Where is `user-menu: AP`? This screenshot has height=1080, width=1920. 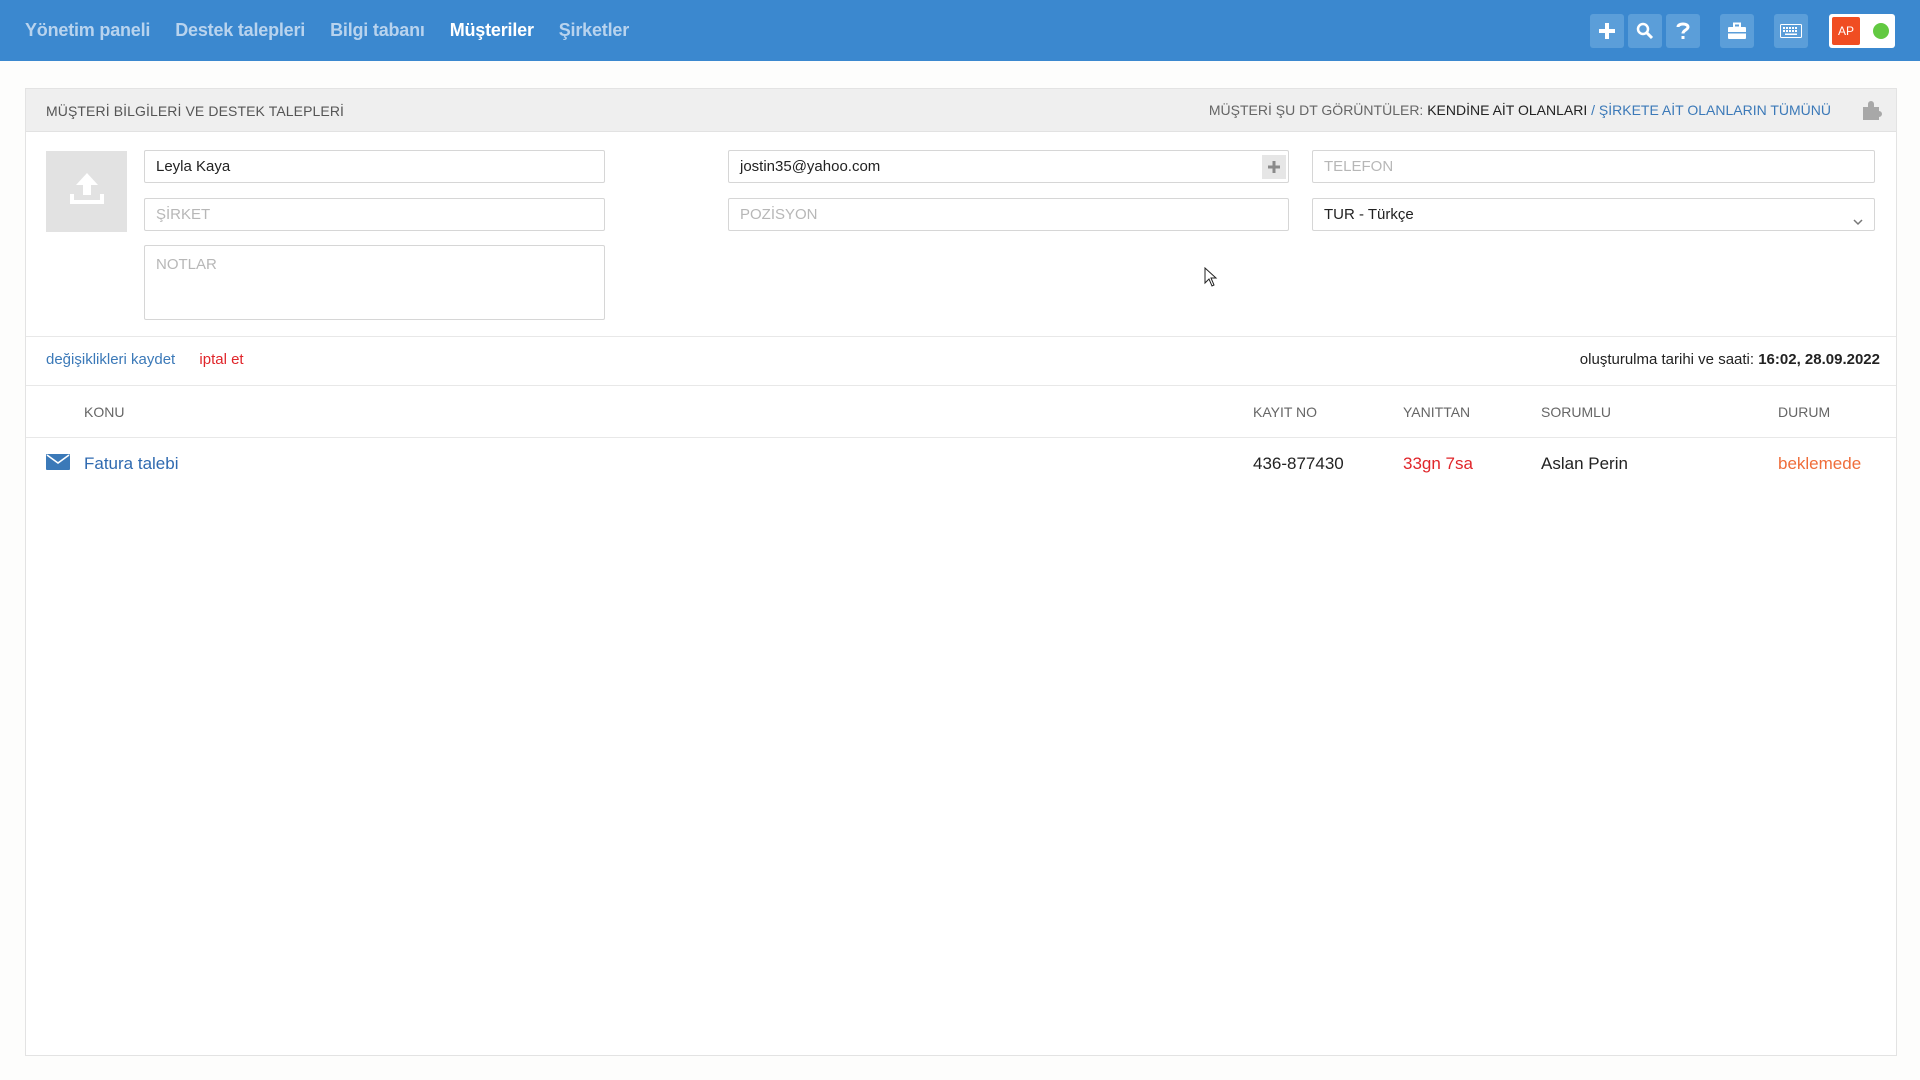
user-menu: AP is located at coordinates (1862, 31).